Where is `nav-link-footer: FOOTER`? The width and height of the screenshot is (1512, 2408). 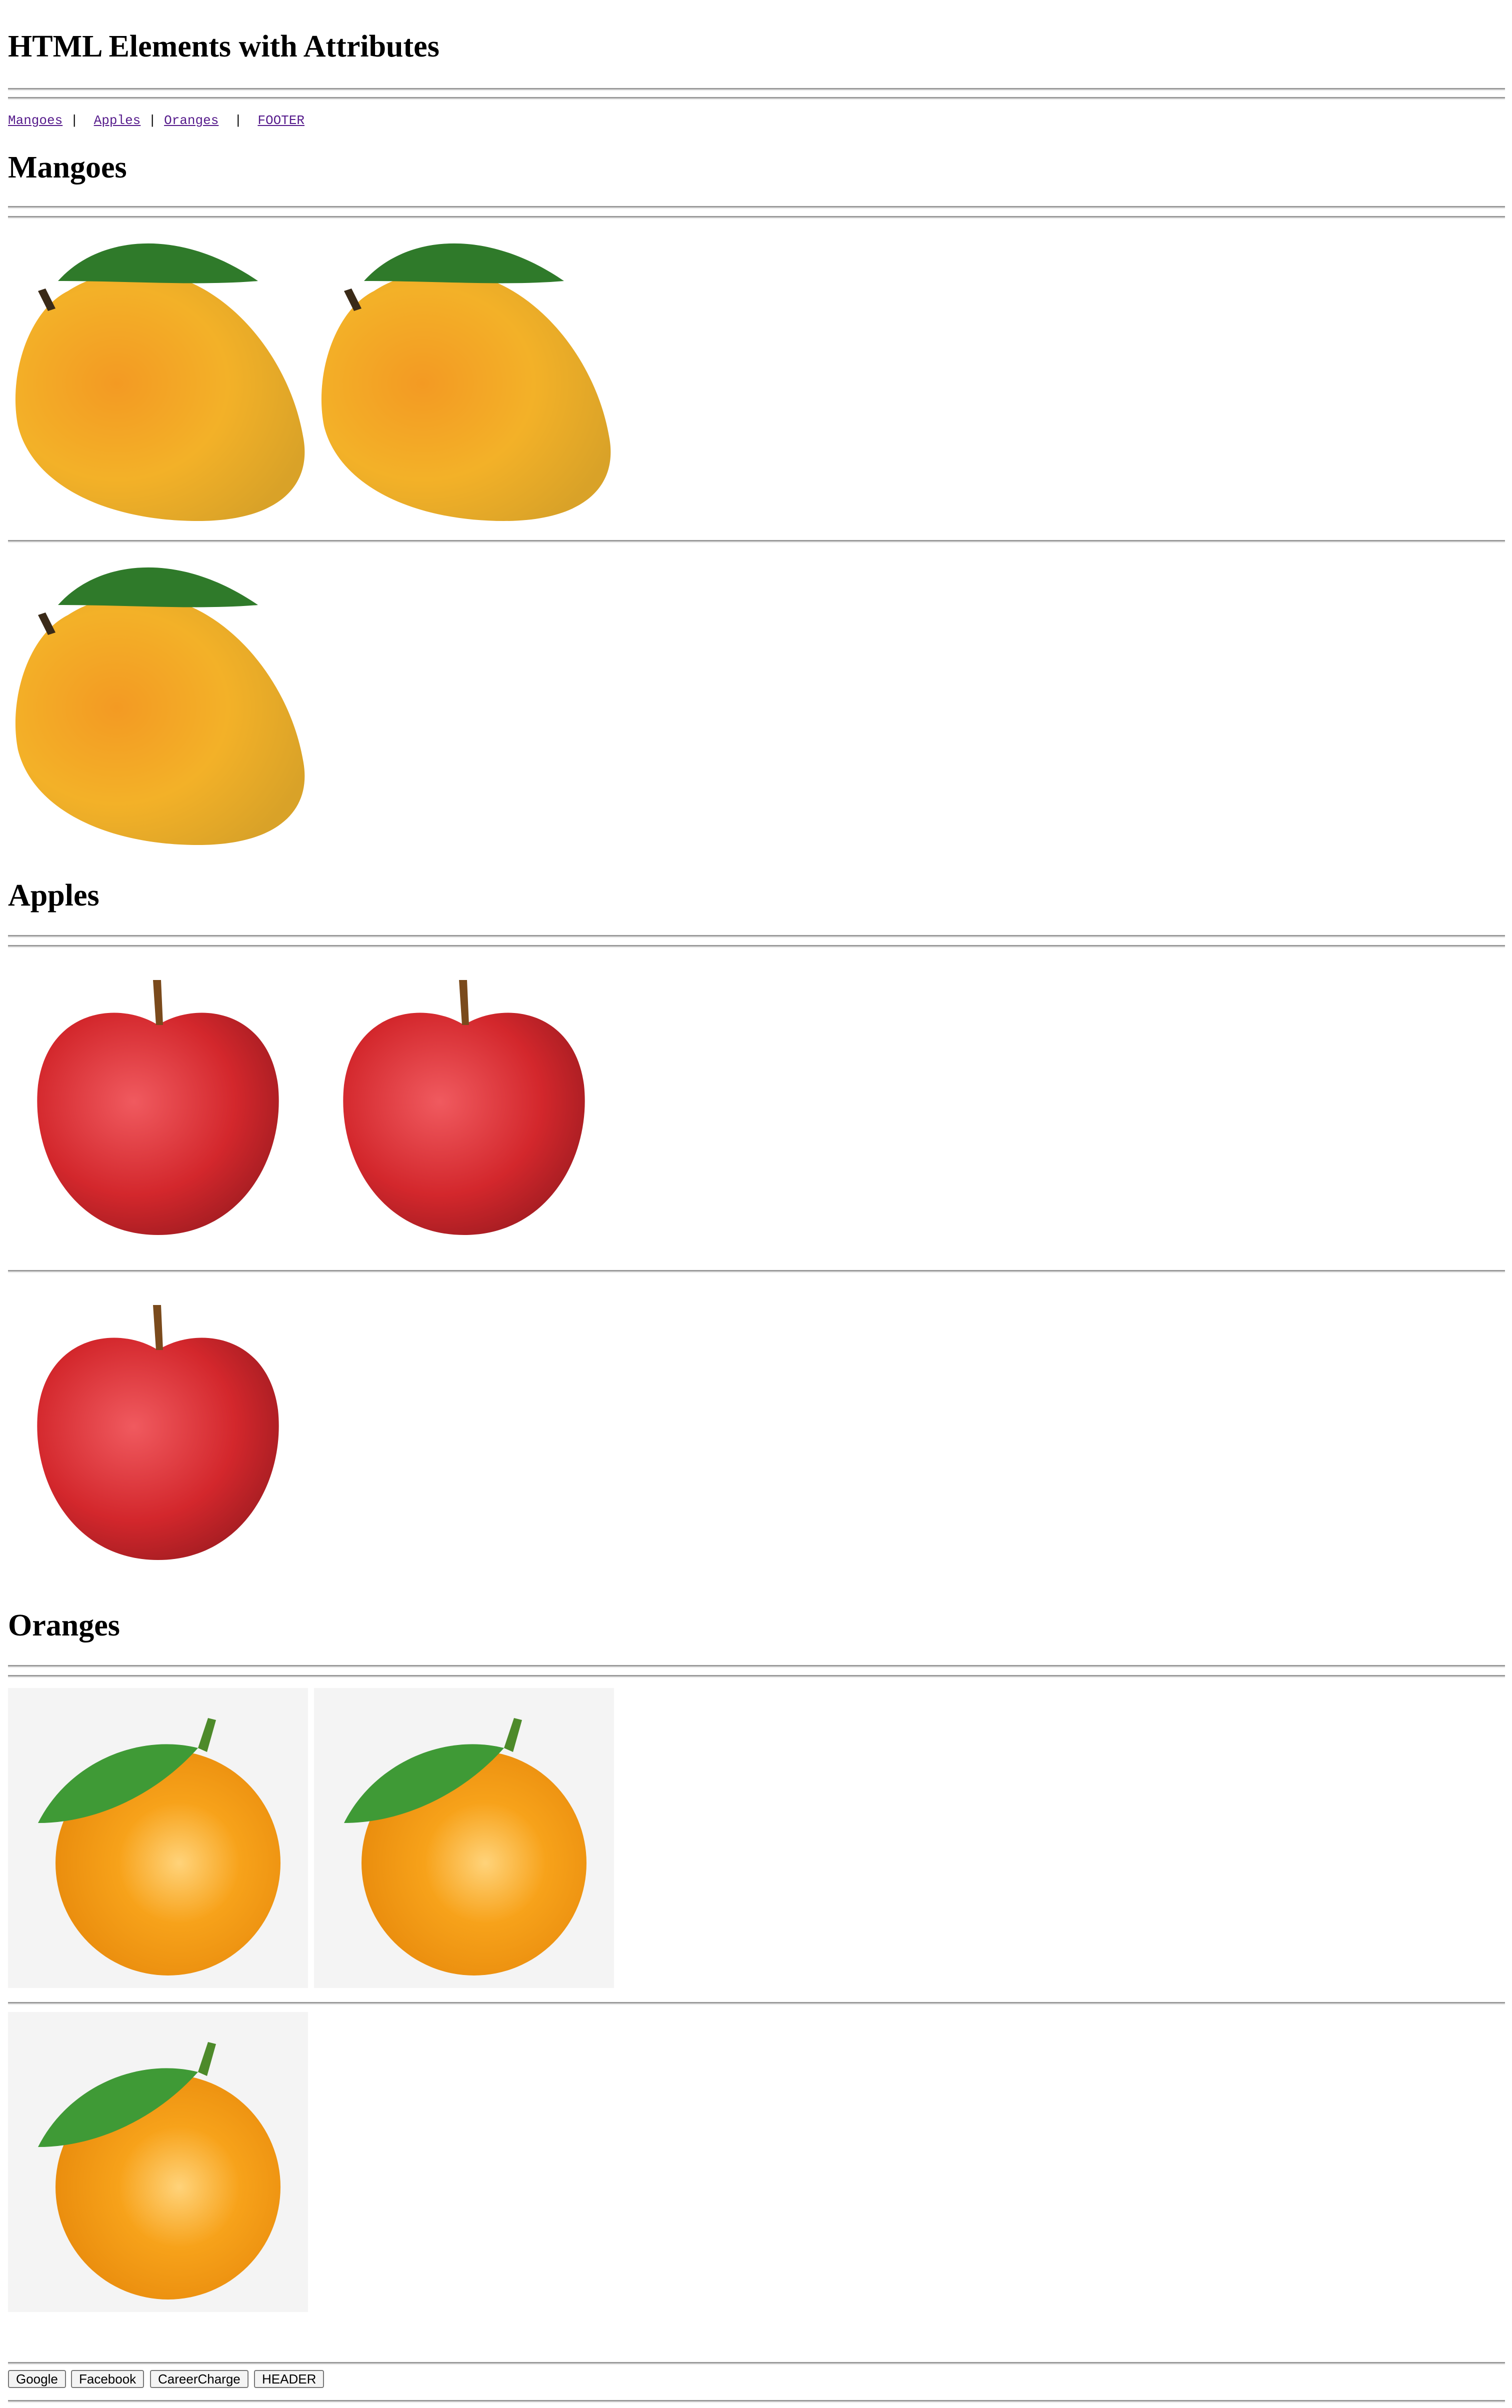
nav-link-footer: FOOTER is located at coordinates (281, 120).